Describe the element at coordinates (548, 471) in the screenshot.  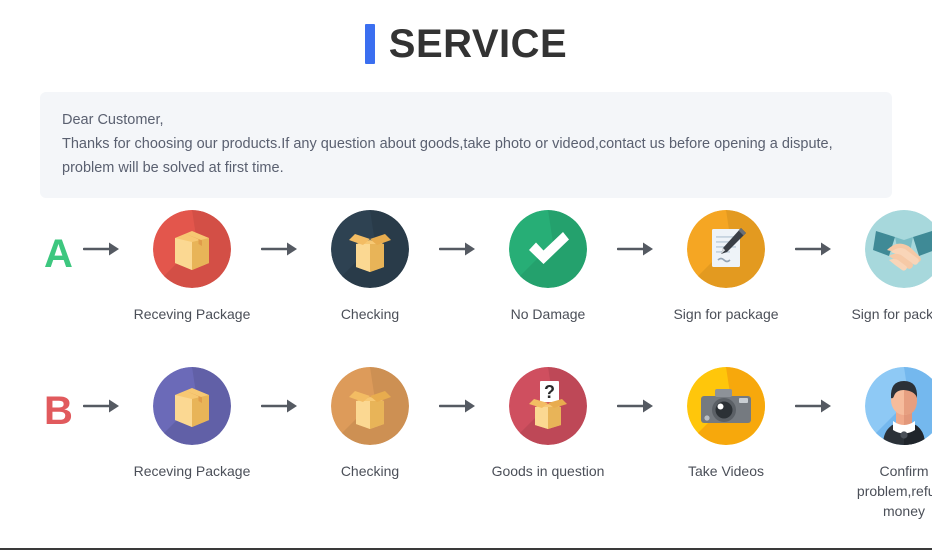
I see `flow-step-label: Goods in question` at that location.